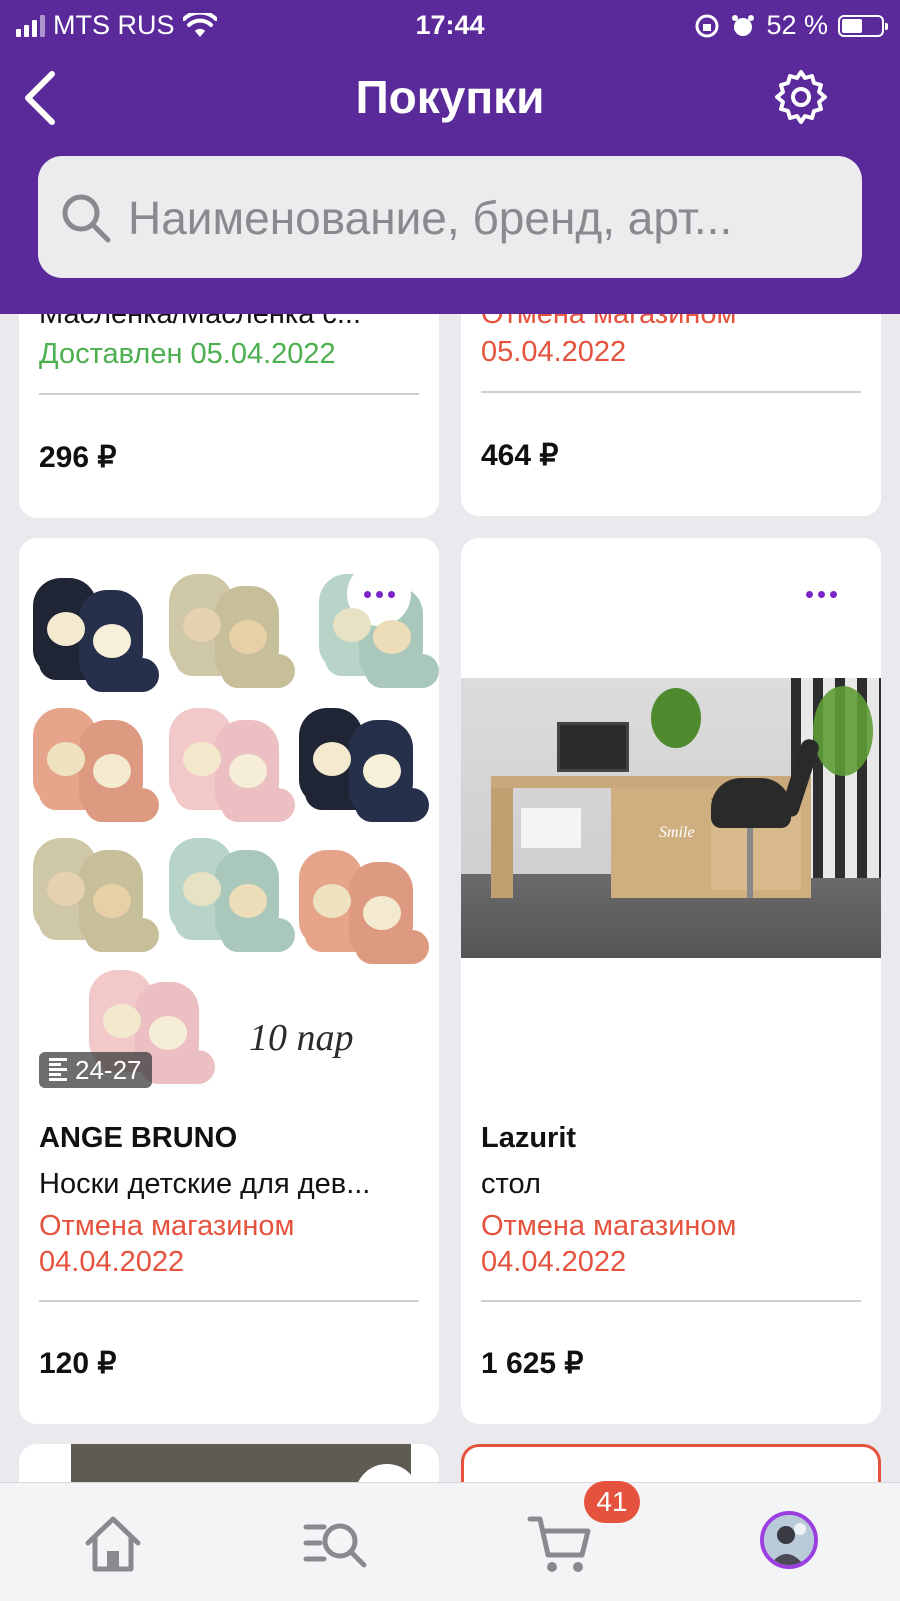 The image size is (900, 1601). I want to click on battery-icon, so click(863, 25).